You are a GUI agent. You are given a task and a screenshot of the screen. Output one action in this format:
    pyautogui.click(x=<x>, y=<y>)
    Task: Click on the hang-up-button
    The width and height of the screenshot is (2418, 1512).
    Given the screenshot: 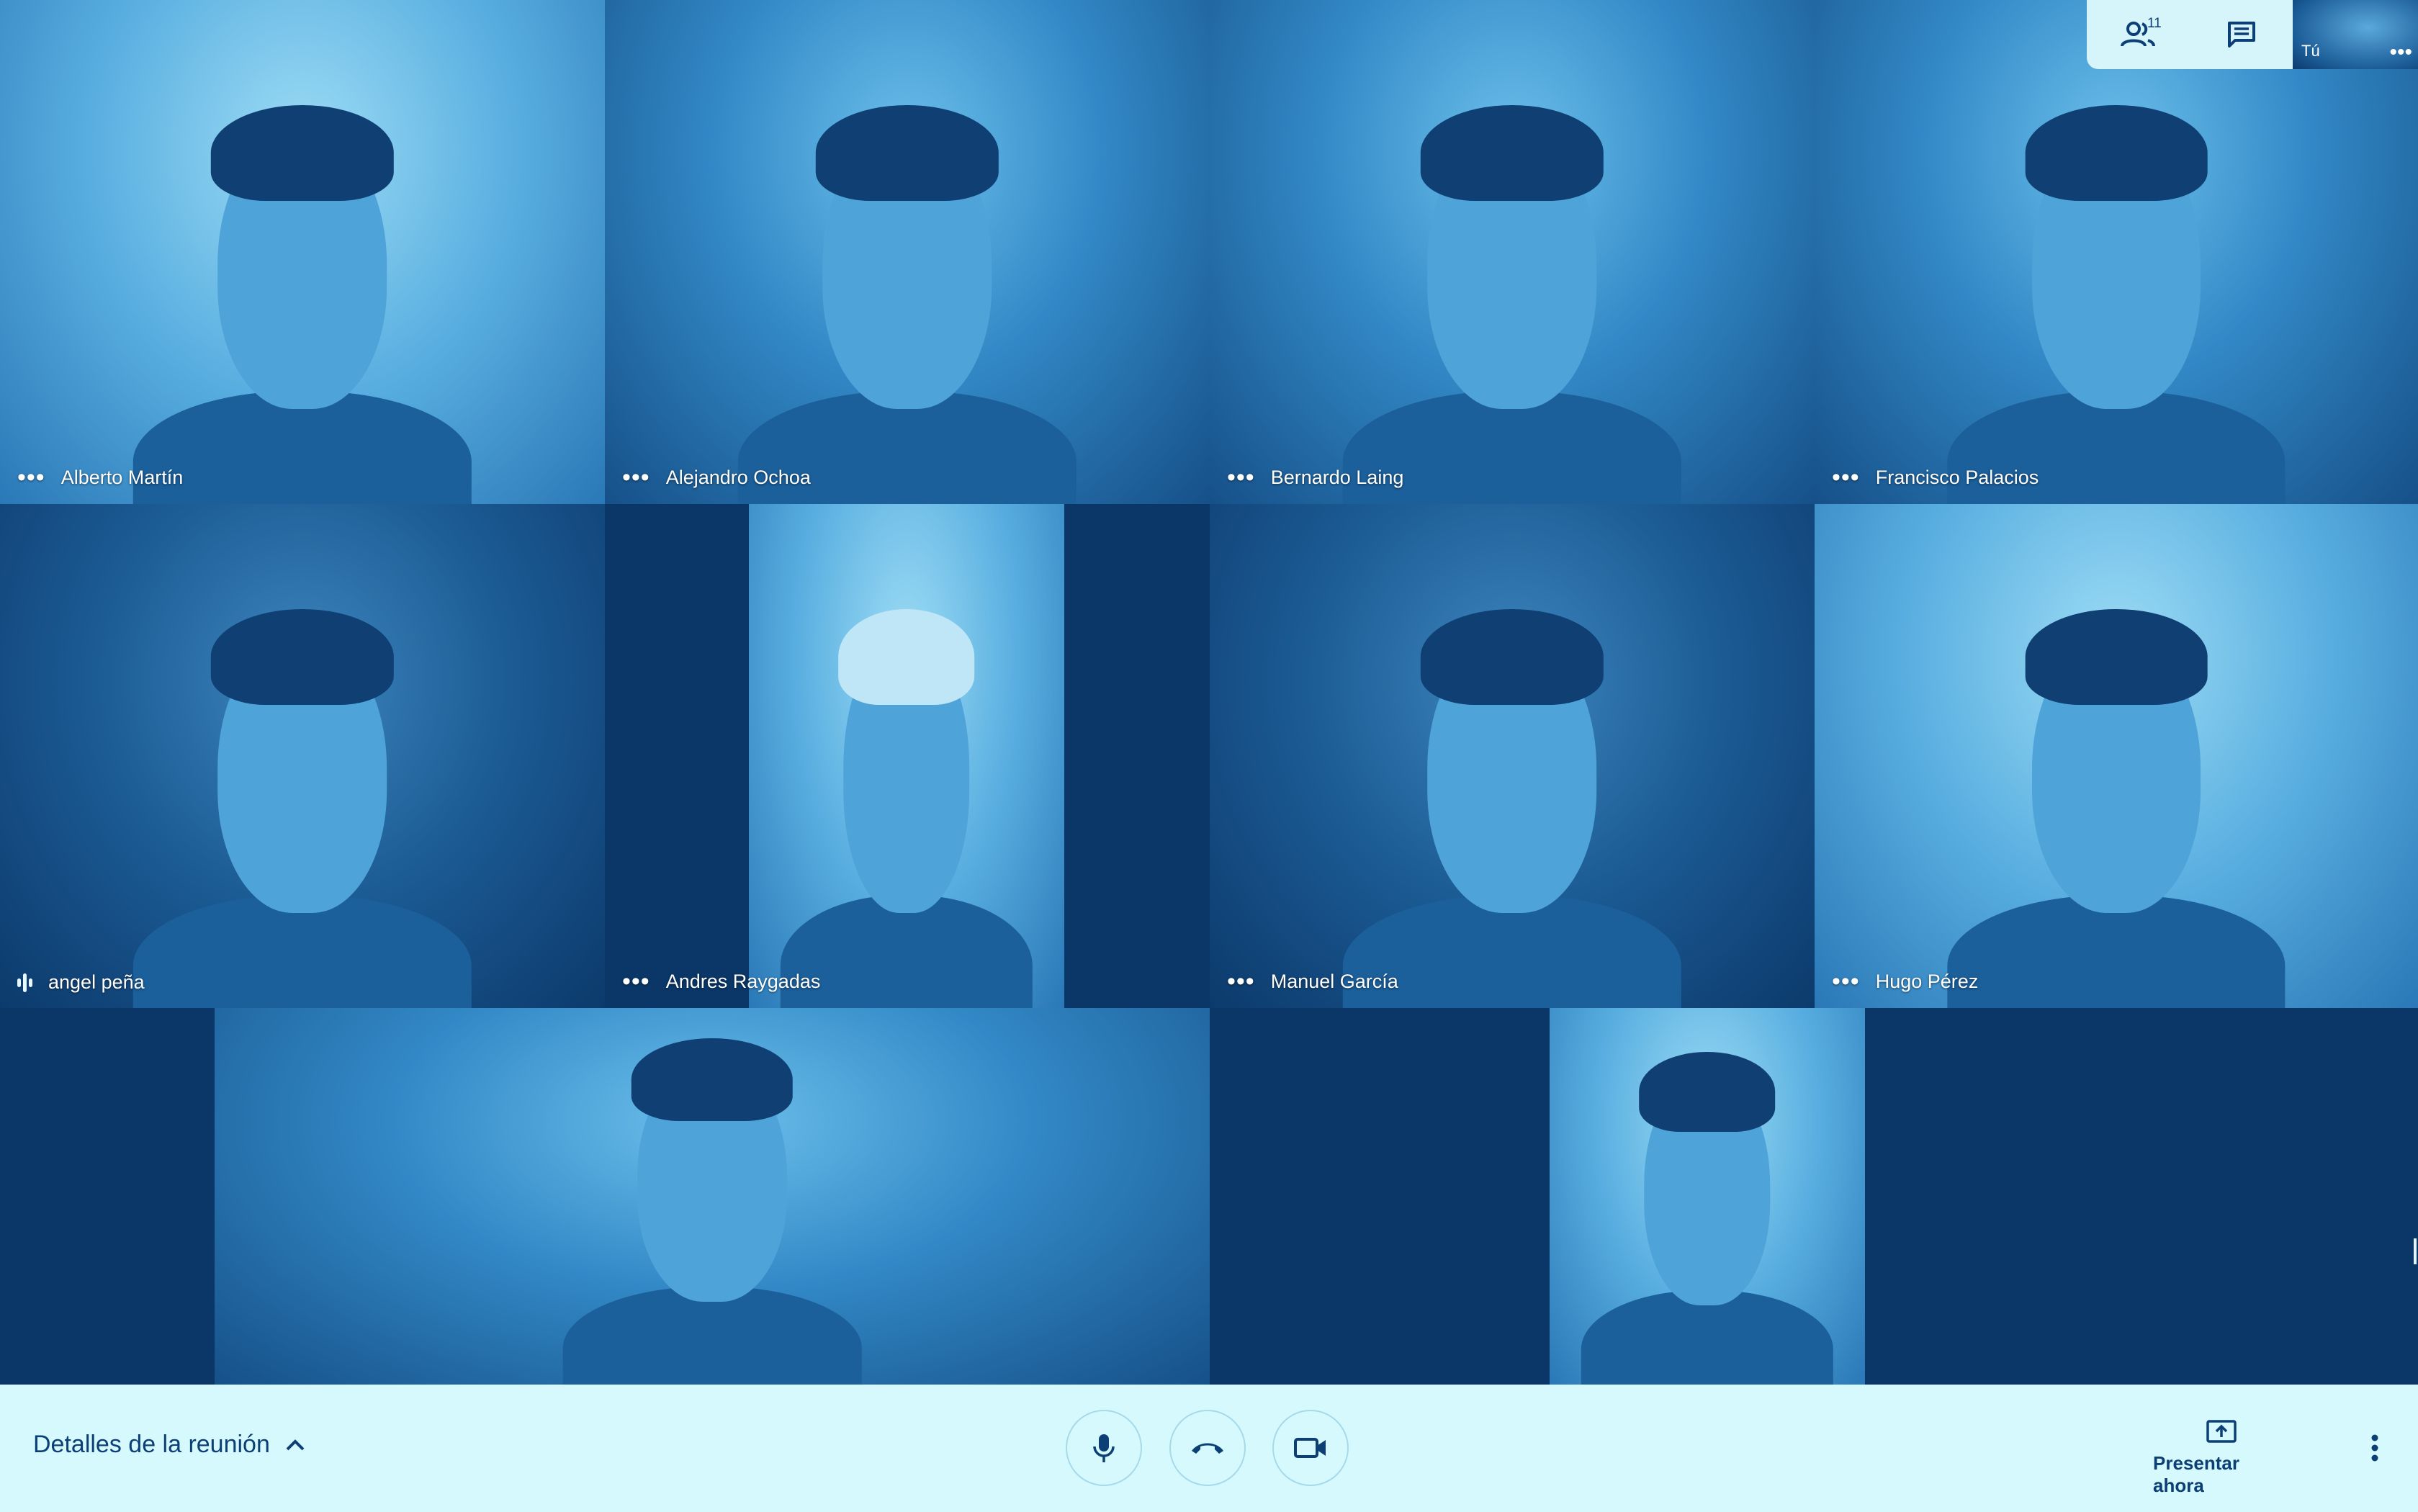 What is the action you would take?
    pyautogui.click(x=1207, y=1448)
    